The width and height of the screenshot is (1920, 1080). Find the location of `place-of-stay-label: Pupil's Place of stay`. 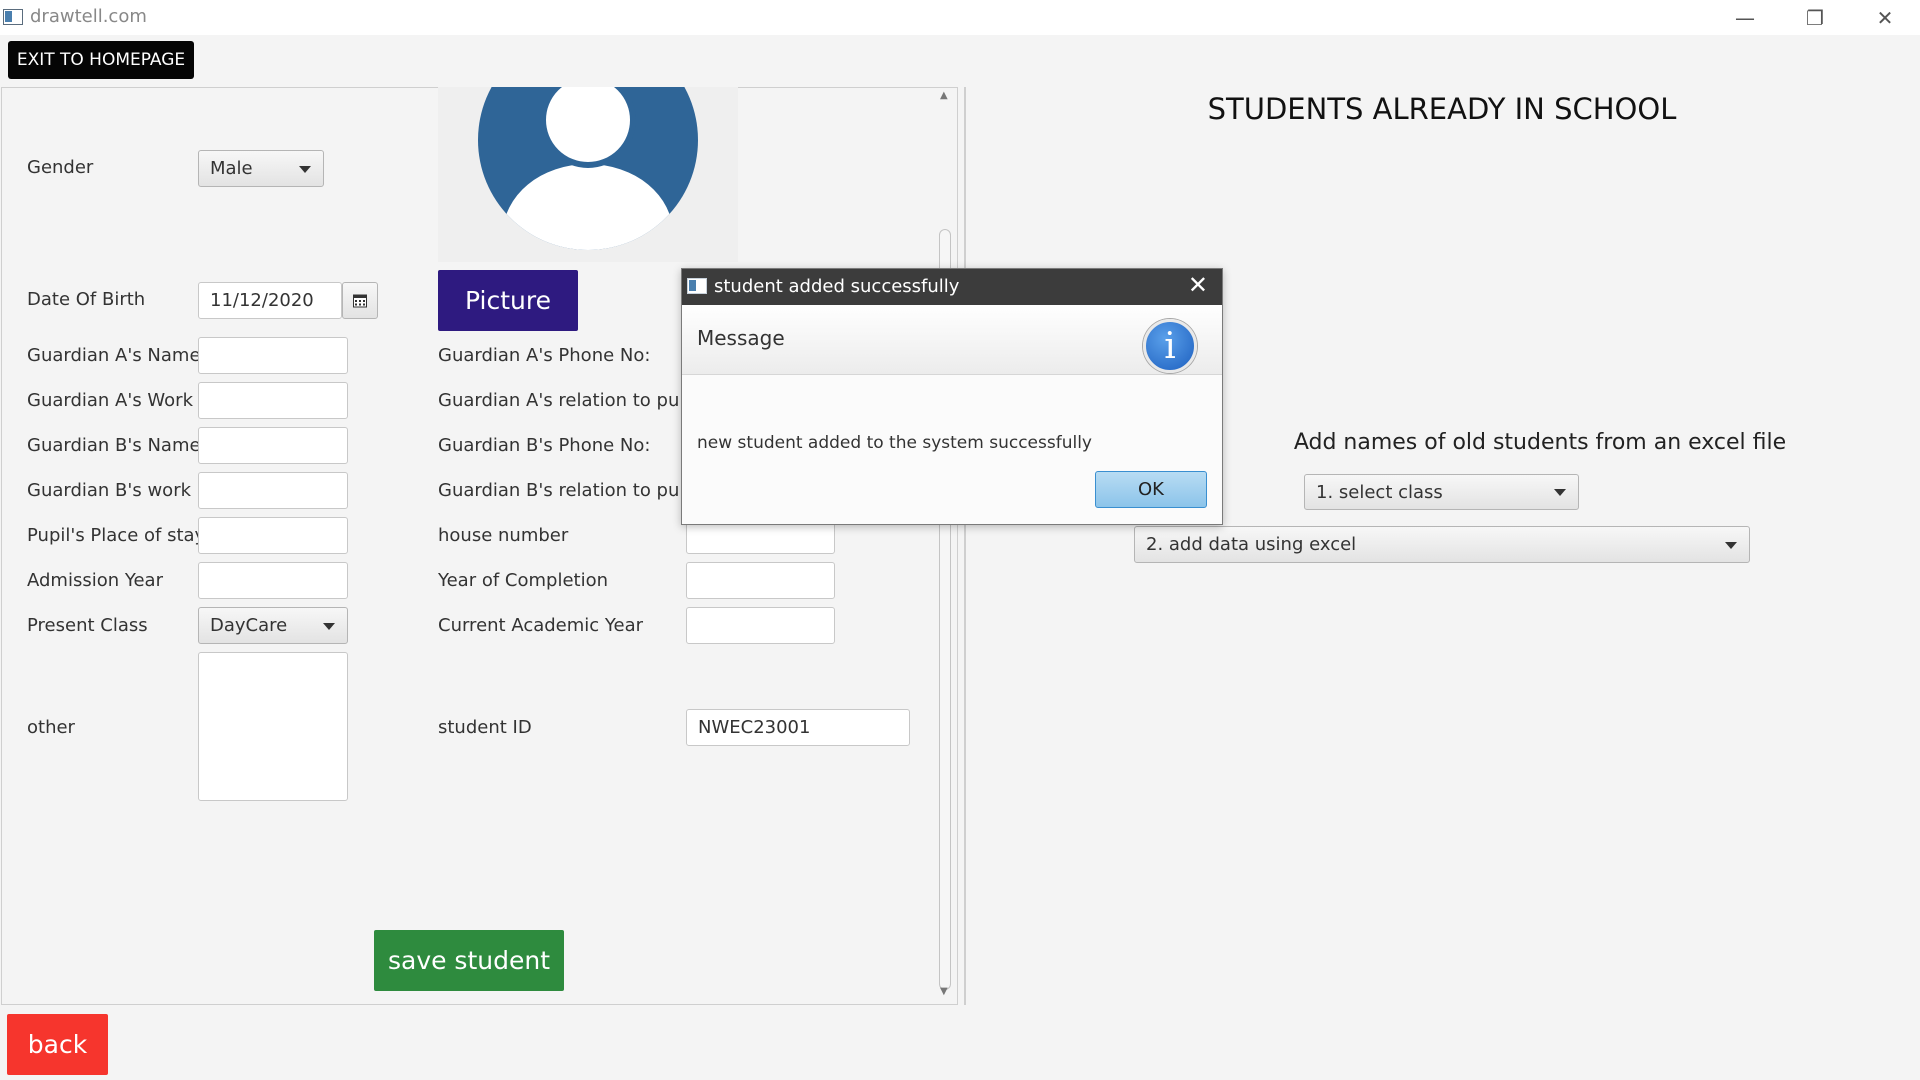

place-of-stay-label: Pupil's Place of stay is located at coordinates (116, 535).